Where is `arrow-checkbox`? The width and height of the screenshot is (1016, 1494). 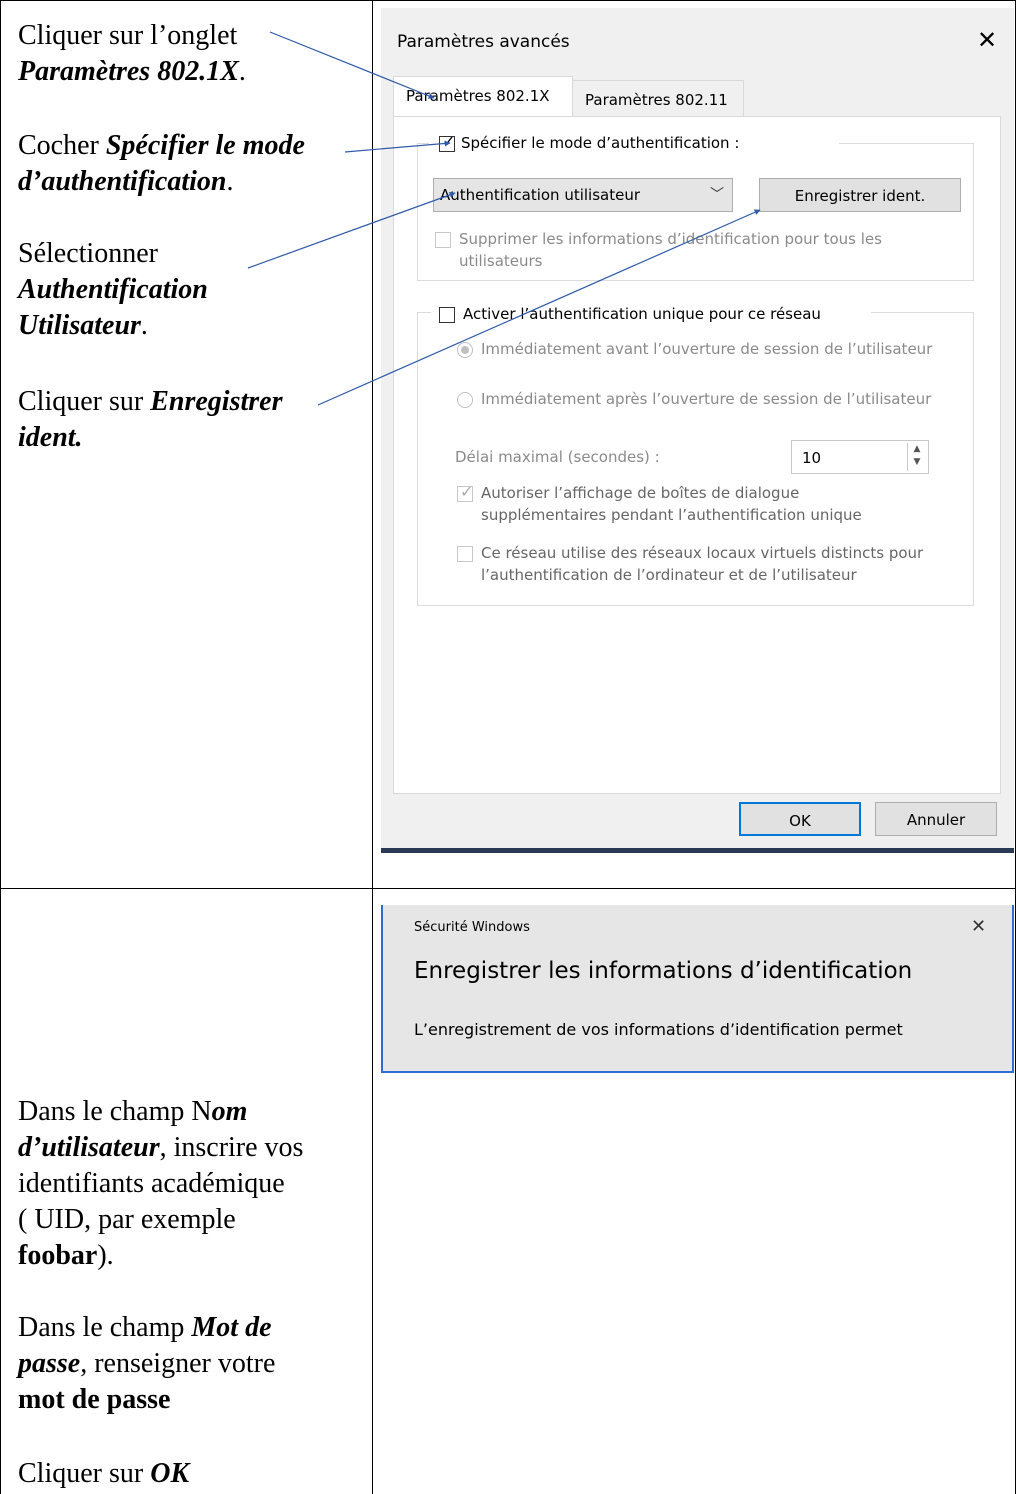
arrow-checkbox is located at coordinates (397, 146).